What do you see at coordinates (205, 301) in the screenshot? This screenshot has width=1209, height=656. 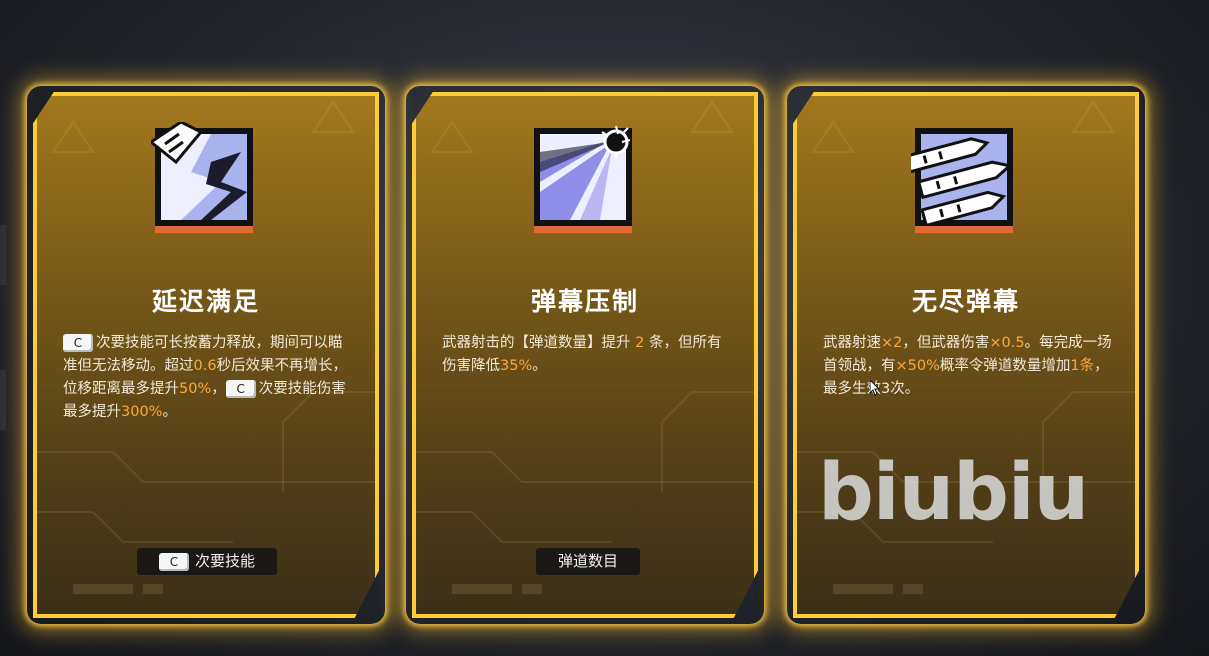 I see `card-title: 延迟满足` at bounding box center [205, 301].